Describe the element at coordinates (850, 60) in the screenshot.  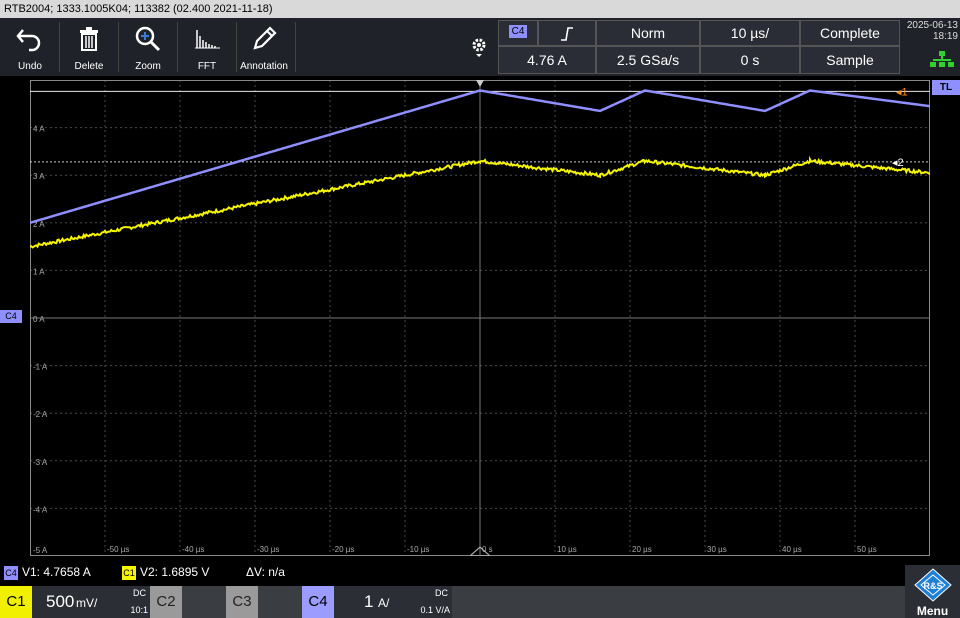
I see `acquisition-mode: Sample` at that location.